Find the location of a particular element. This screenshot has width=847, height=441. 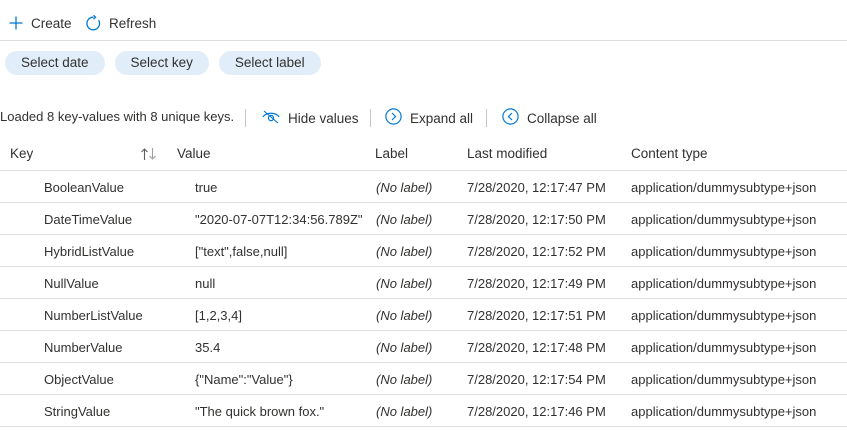

last-modified-cell: 7/28/2020, 12:17:46 PM is located at coordinates (536, 411).